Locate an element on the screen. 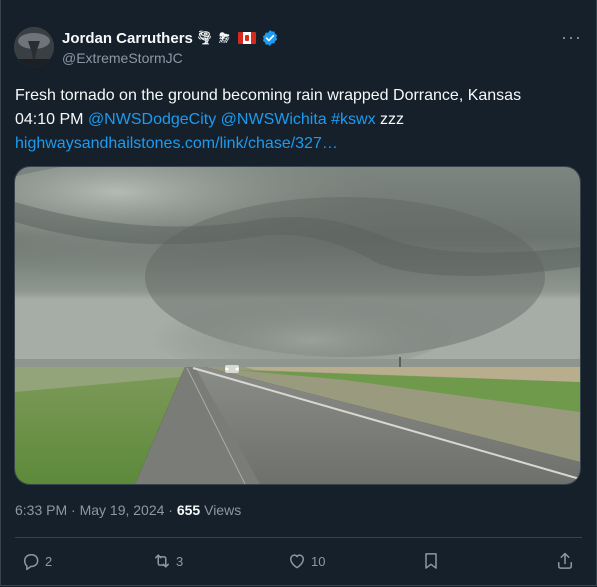 The height and width of the screenshot is (587, 597). author-handle: @ExtremeStormJC is located at coordinates (122, 58).